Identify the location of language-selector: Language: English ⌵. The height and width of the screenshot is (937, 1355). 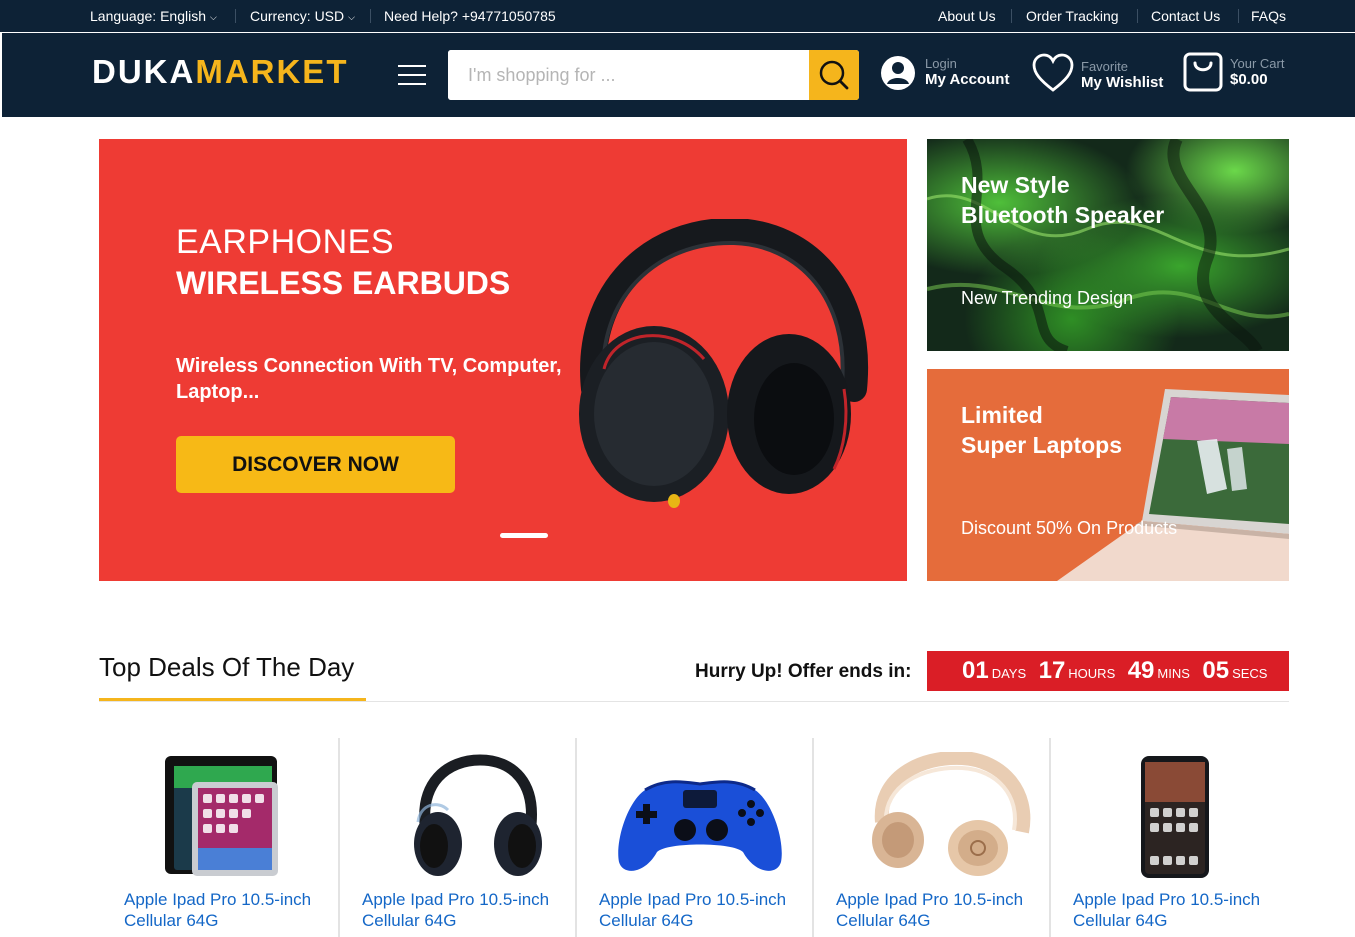
(153, 16).